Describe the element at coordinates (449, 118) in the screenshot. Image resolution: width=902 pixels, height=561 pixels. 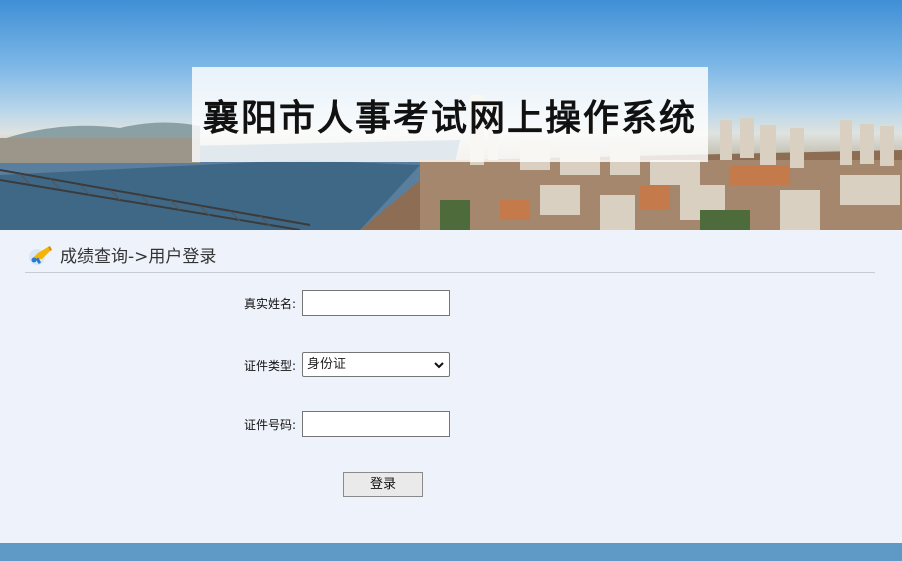
I see `system-title: 襄阳市人事考试网上操作系统` at that location.